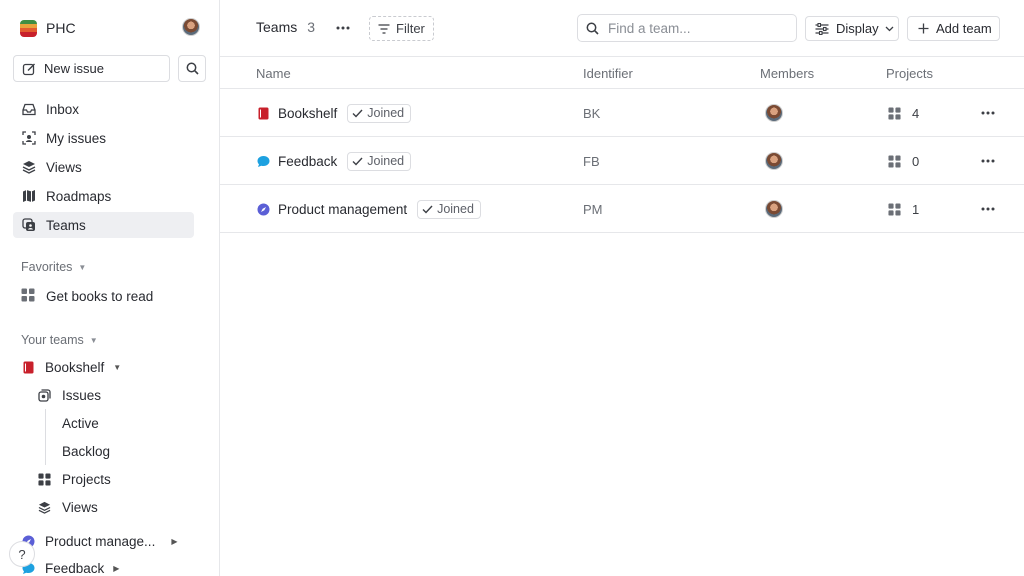  Describe the element at coordinates (79, 196) in the screenshot. I see `sidebar-item-label: Roadmaps` at that location.